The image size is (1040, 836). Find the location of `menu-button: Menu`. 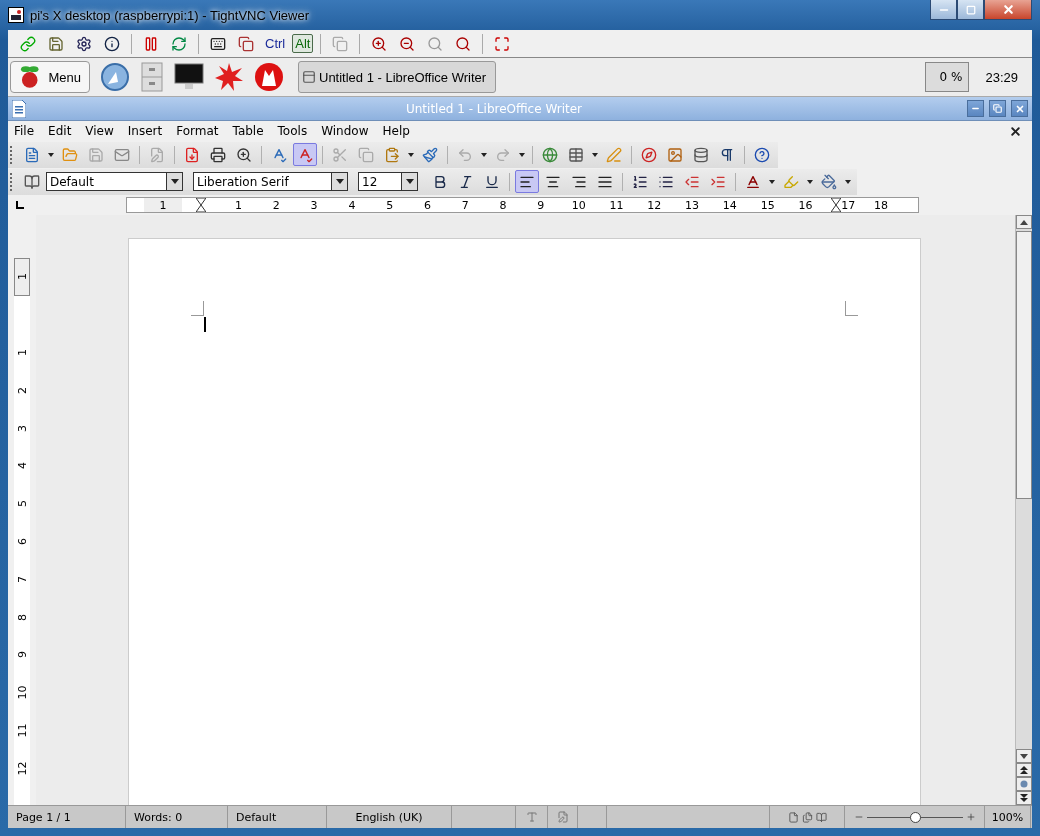

menu-button: Menu is located at coordinates (50, 77).